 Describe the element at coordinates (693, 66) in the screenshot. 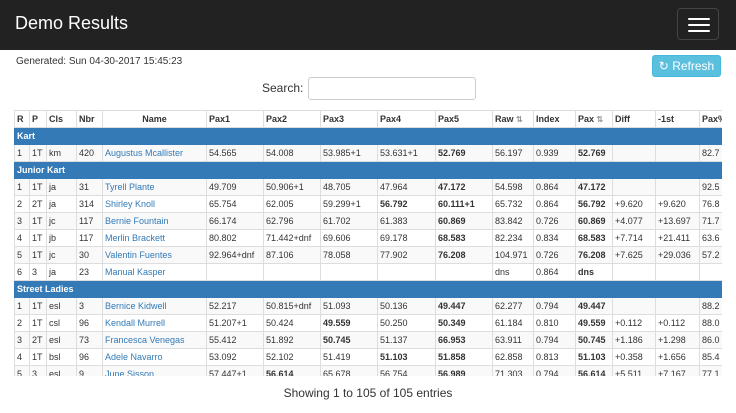

I see `refresh-label: Refresh` at that location.